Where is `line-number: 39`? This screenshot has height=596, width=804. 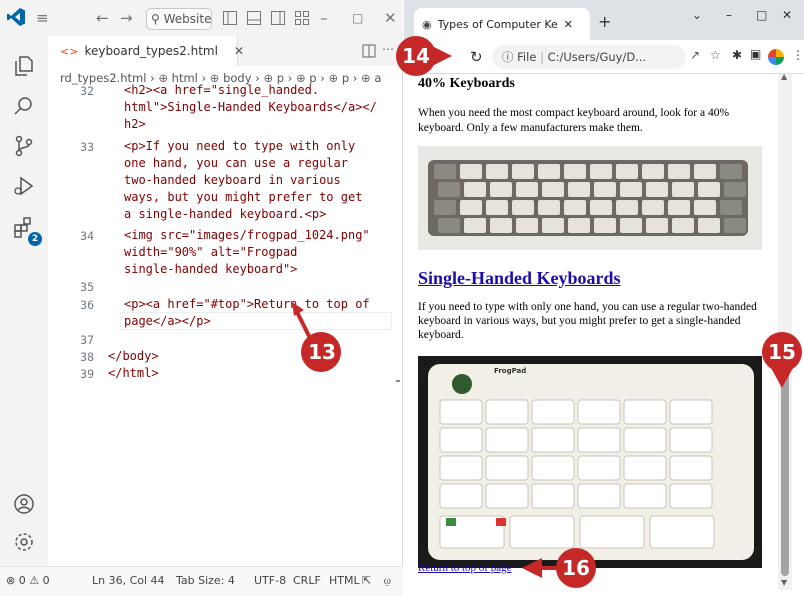 line-number: 39 is located at coordinates (87, 374).